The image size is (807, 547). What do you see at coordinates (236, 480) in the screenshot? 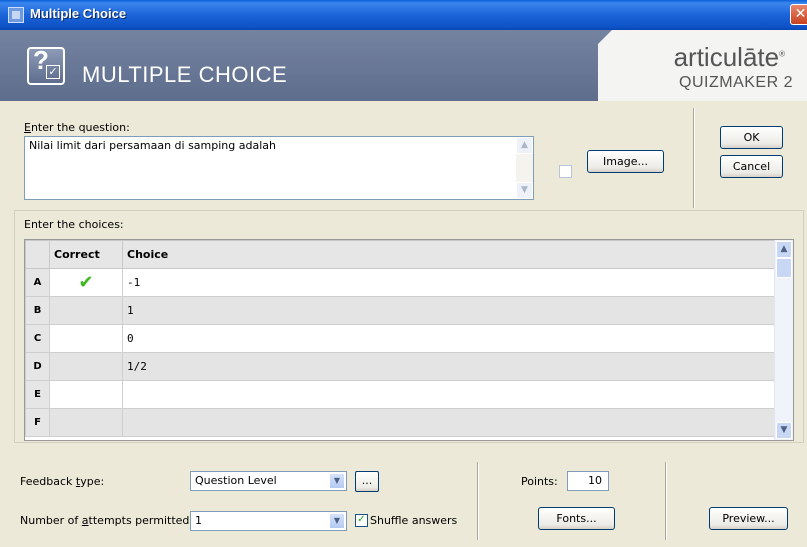
I see `feedback-type-value: Question Level` at bounding box center [236, 480].